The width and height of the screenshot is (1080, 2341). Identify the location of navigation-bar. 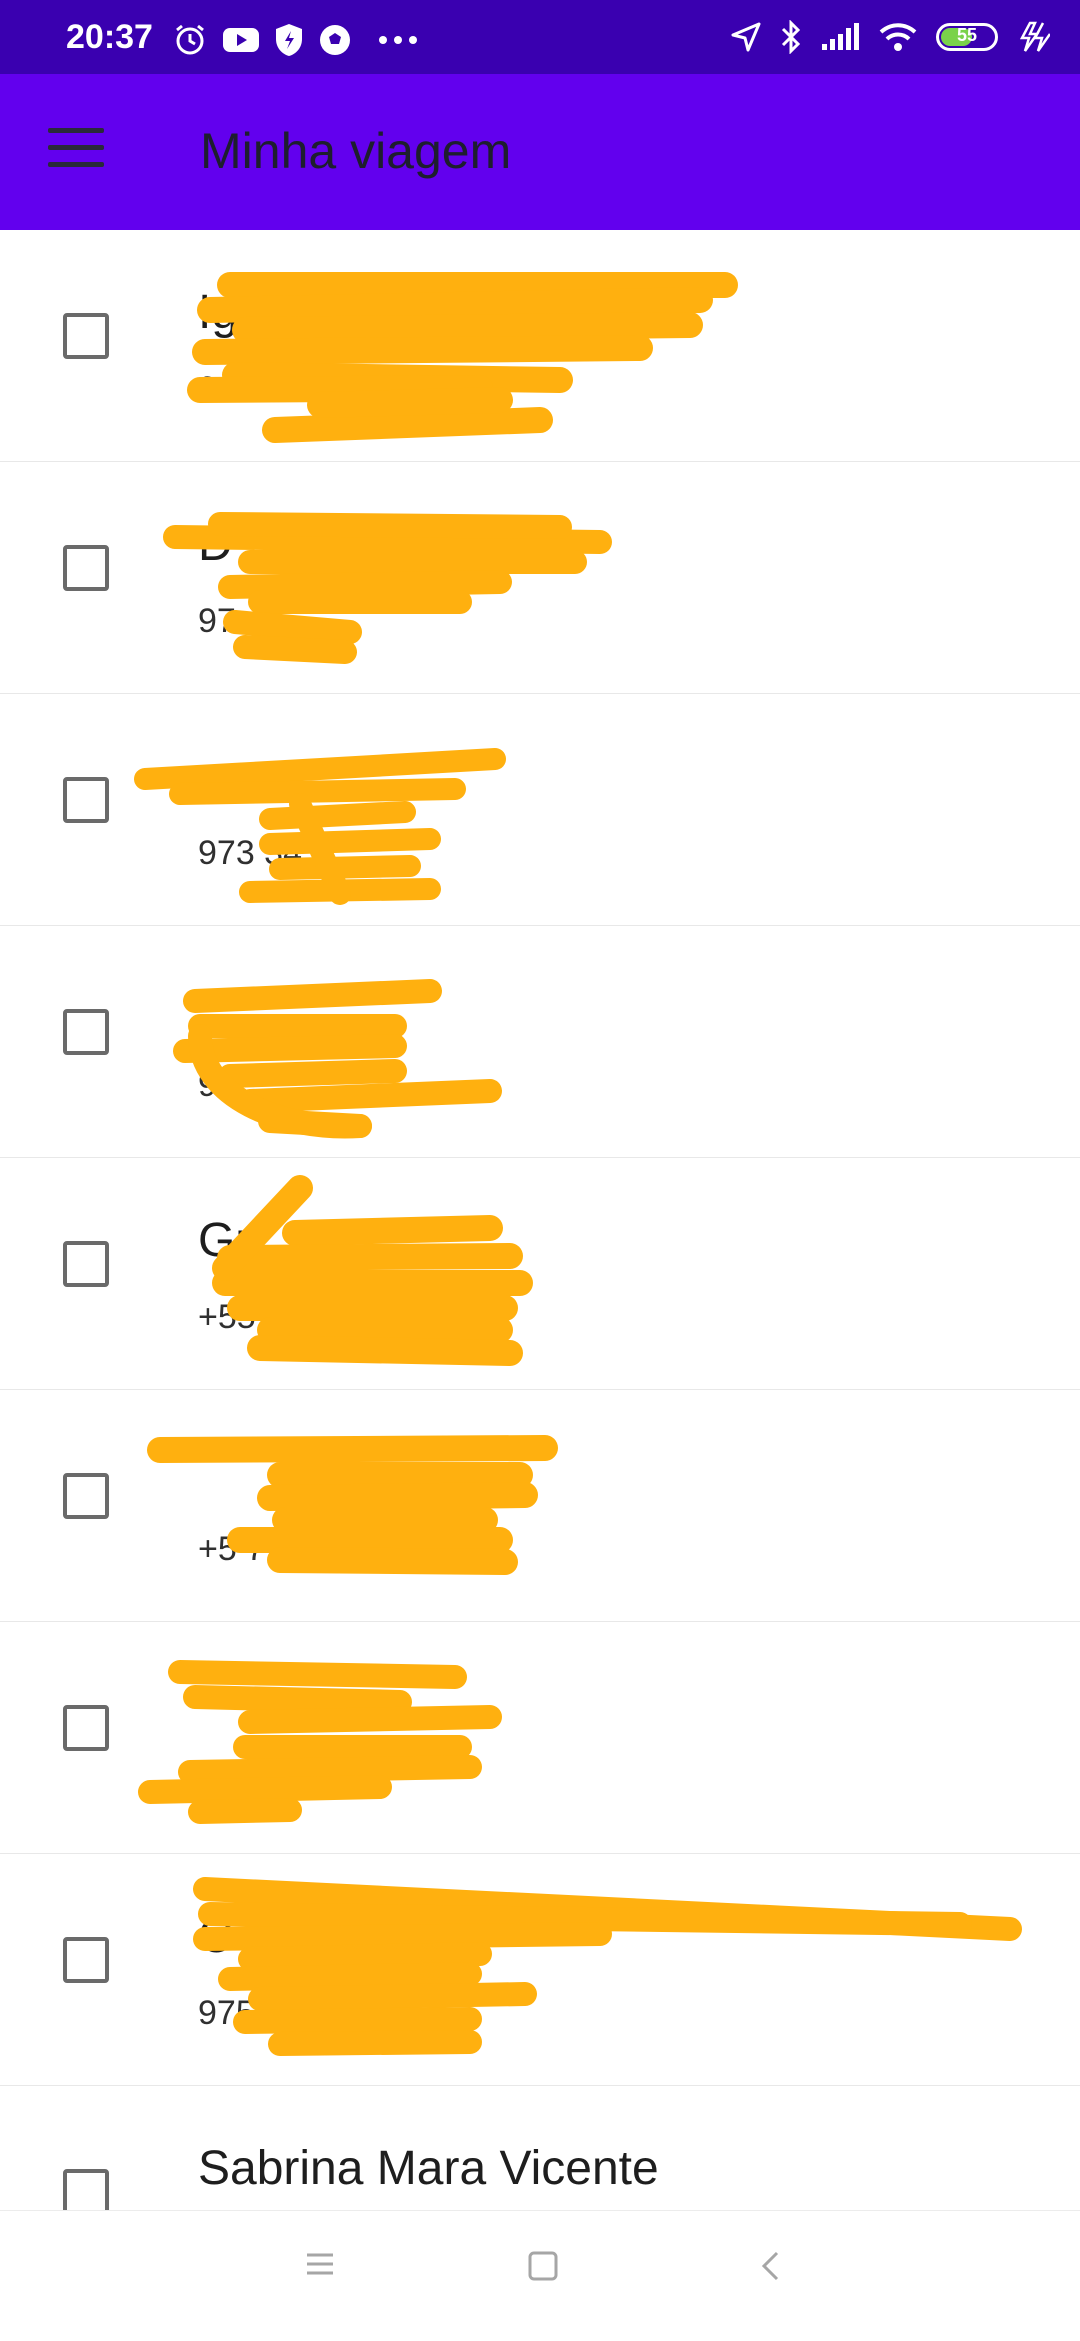
(540, 2275).